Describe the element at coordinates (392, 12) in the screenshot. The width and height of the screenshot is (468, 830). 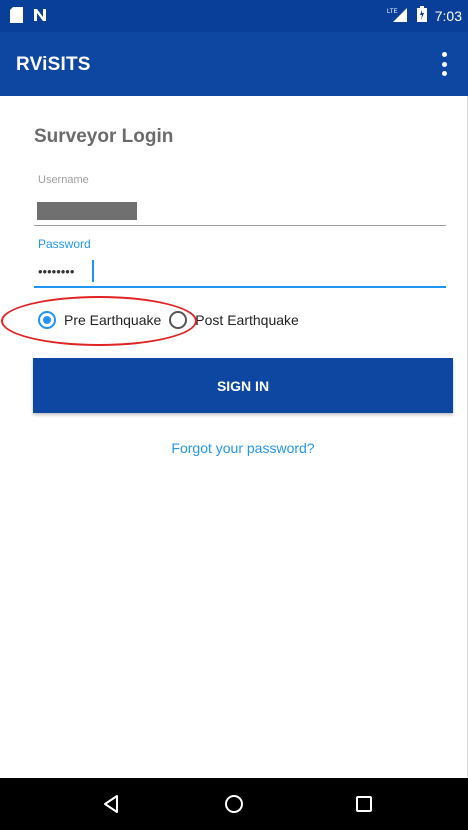
I see `svg-text: LTE` at that location.